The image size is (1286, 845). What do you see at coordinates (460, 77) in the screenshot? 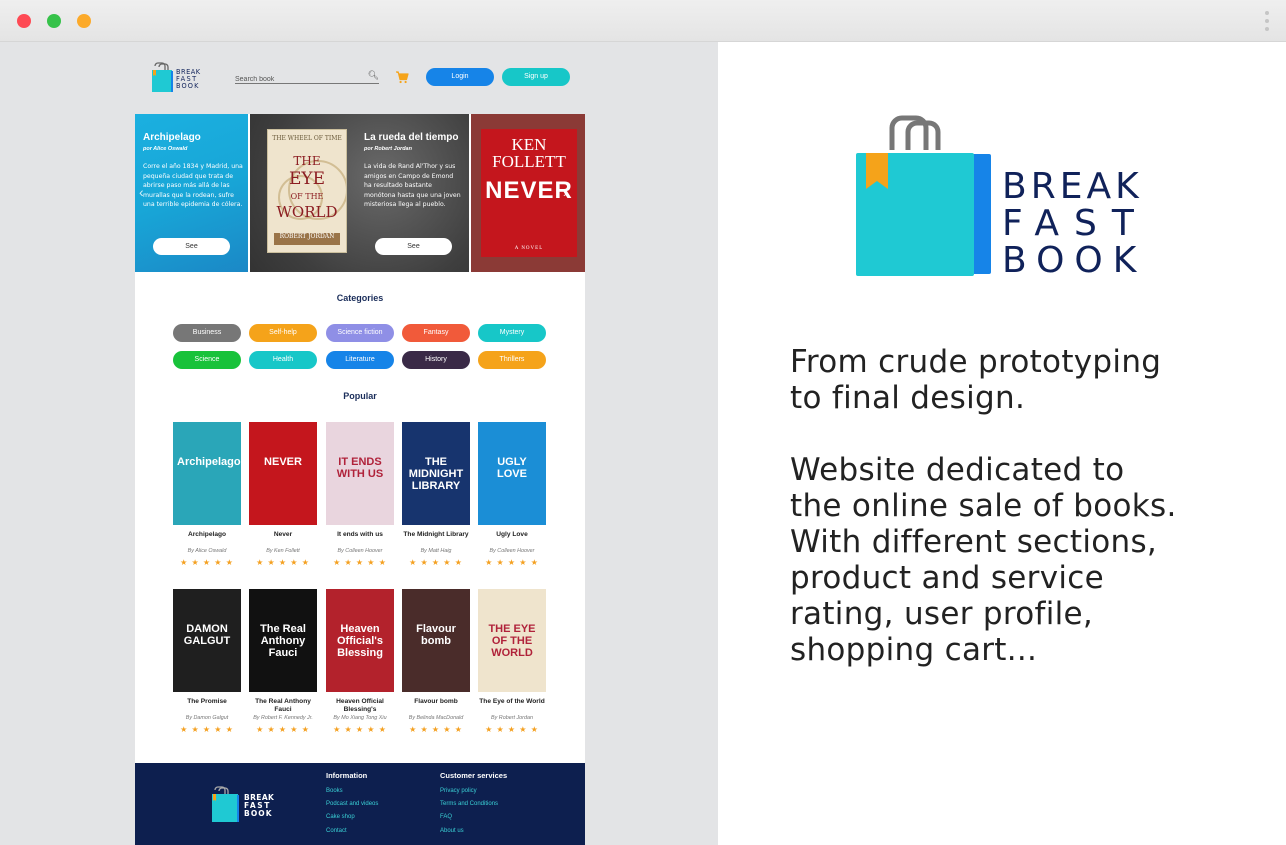
I see `login-button: Login` at bounding box center [460, 77].